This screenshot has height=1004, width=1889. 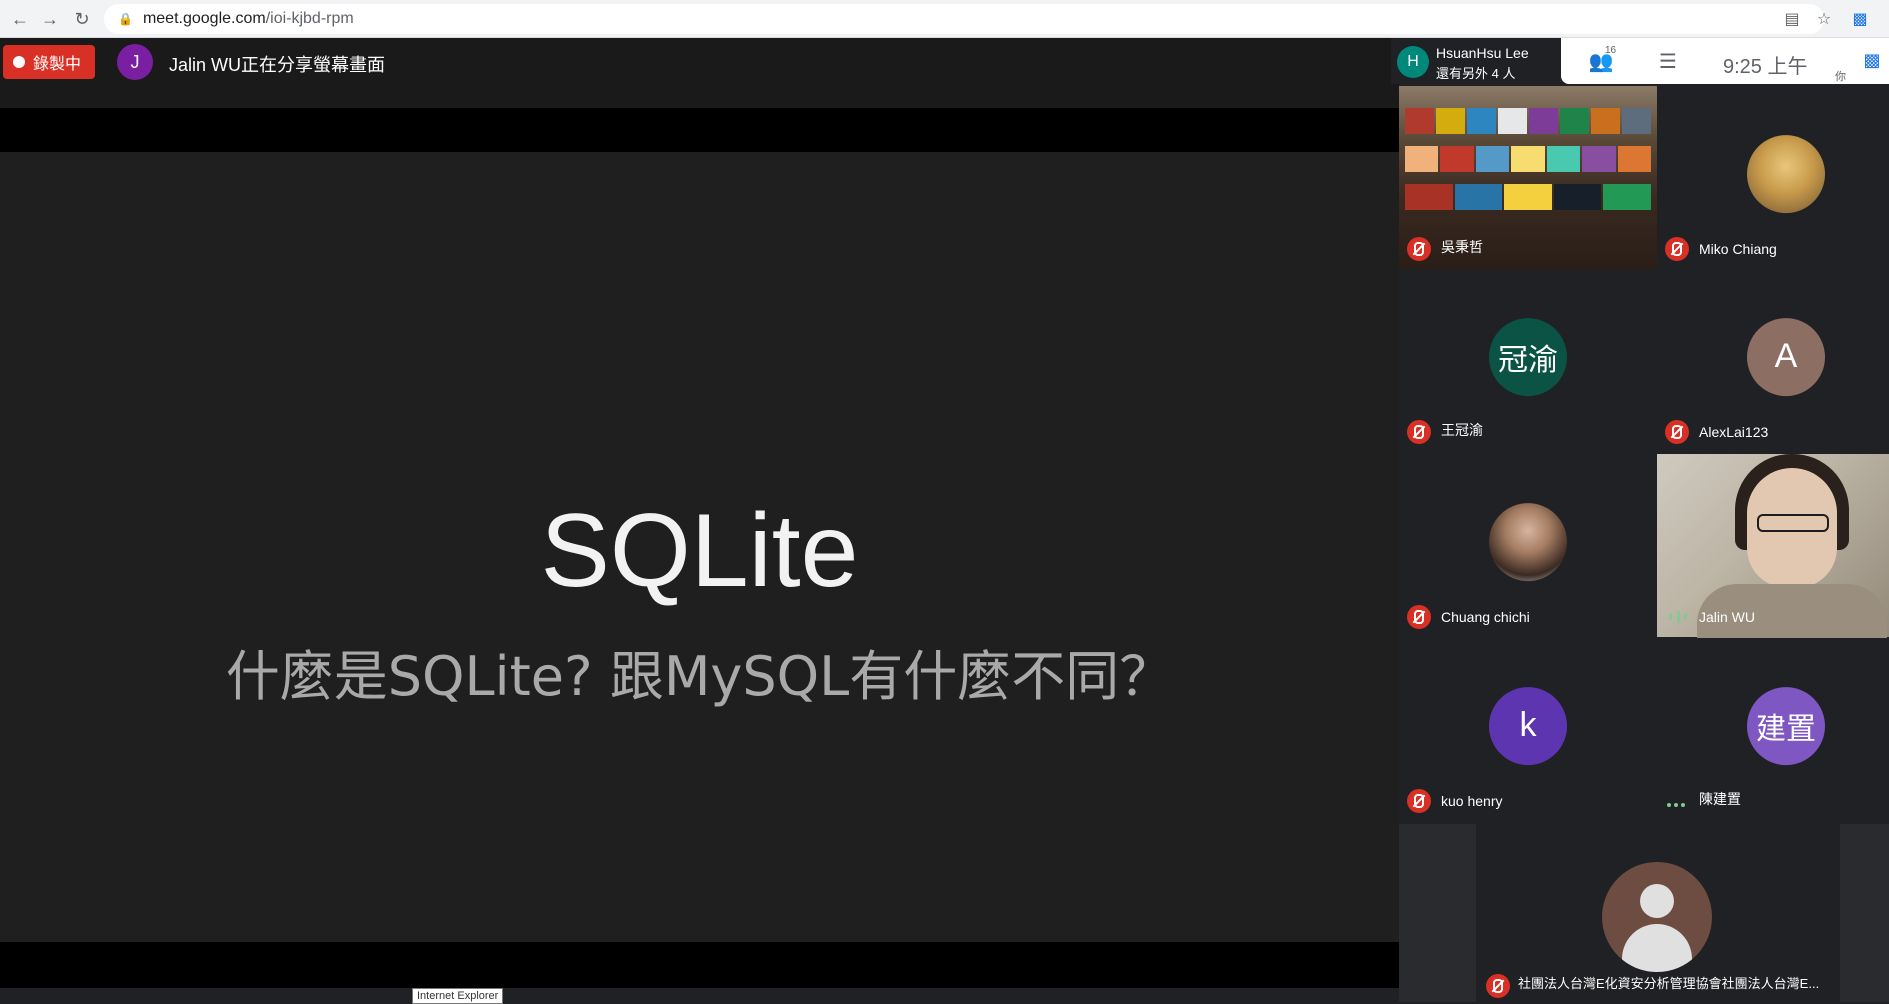 What do you see at coordinates (699, 676) in the screenshot?
I see `slide-subtitle: 什麼是SQLite? 跟MySQL有什麼不同？` at bounding box center [699, 676].